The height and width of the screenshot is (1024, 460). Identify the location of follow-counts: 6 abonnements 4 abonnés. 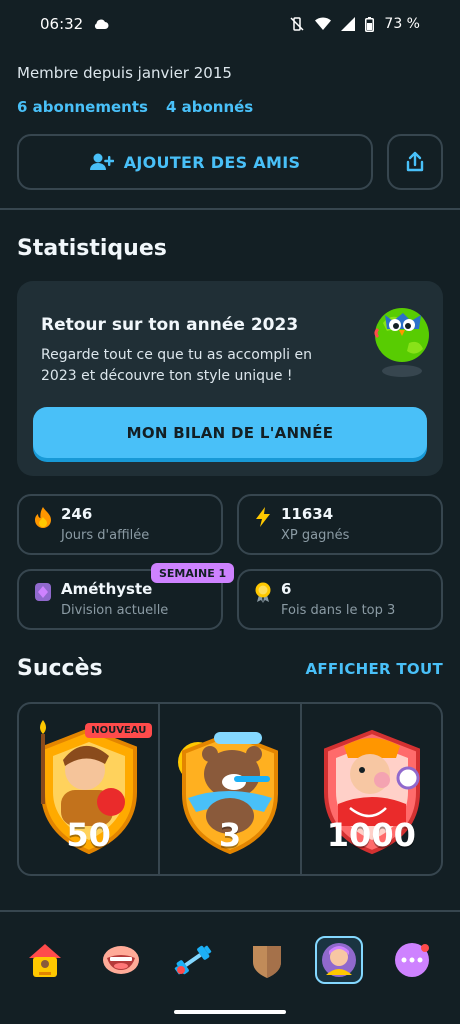
(135, 107).